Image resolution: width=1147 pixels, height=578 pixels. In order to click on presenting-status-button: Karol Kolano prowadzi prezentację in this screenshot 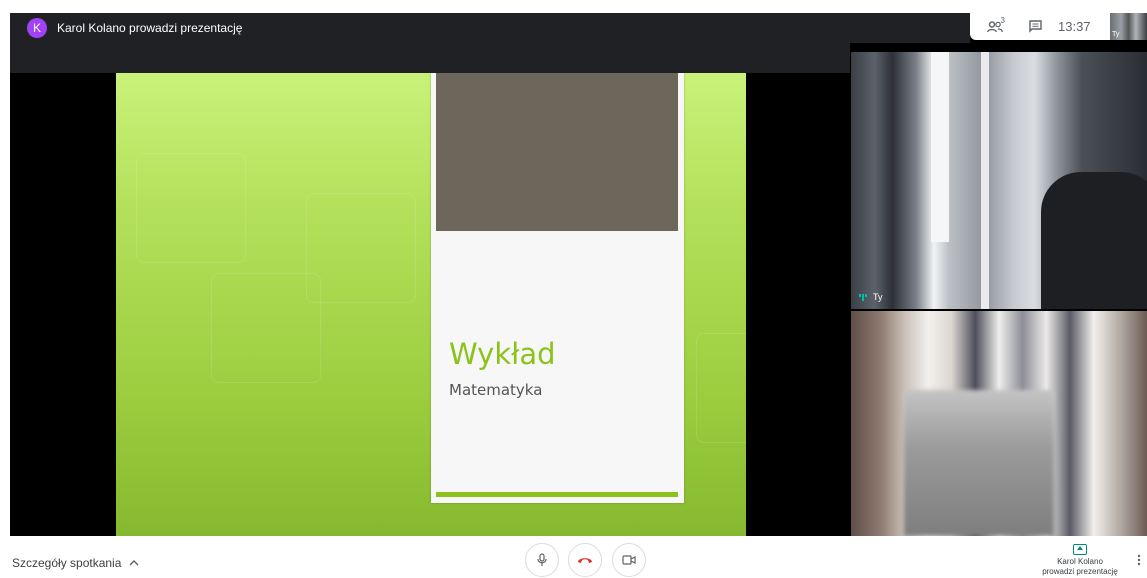, I will do `click(1080, 559)`.